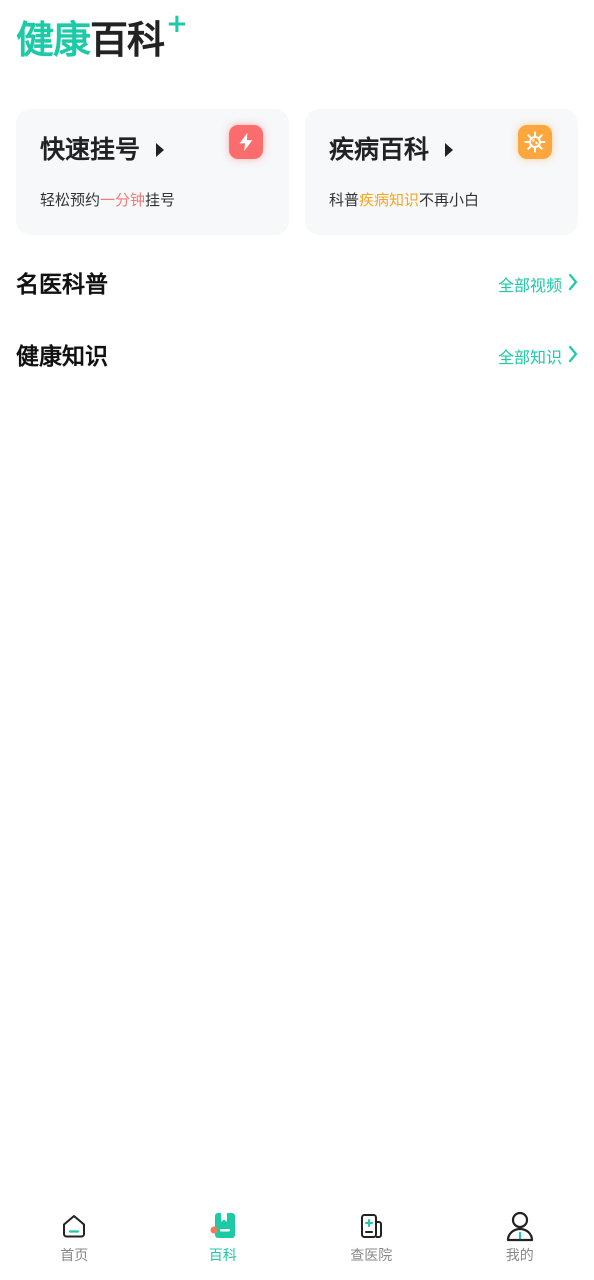 The image size is (594, 1280). I want to click on all-knowledge-link: 全部知识, so click(538, 357).